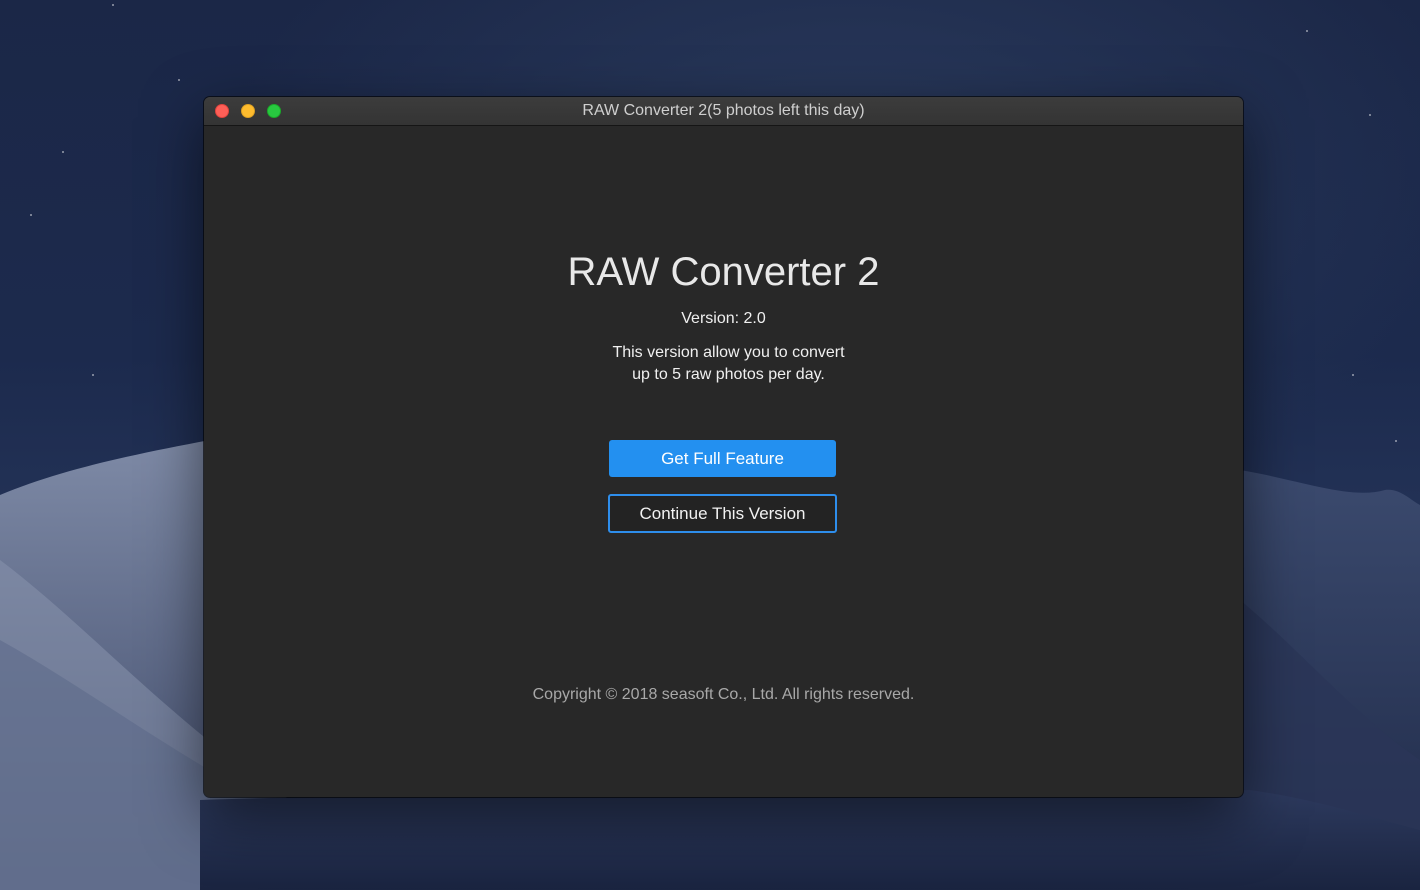 The image size is (1420, 890). I want to click on app-name-heading: RAW Converter 2, so click(723, 272).